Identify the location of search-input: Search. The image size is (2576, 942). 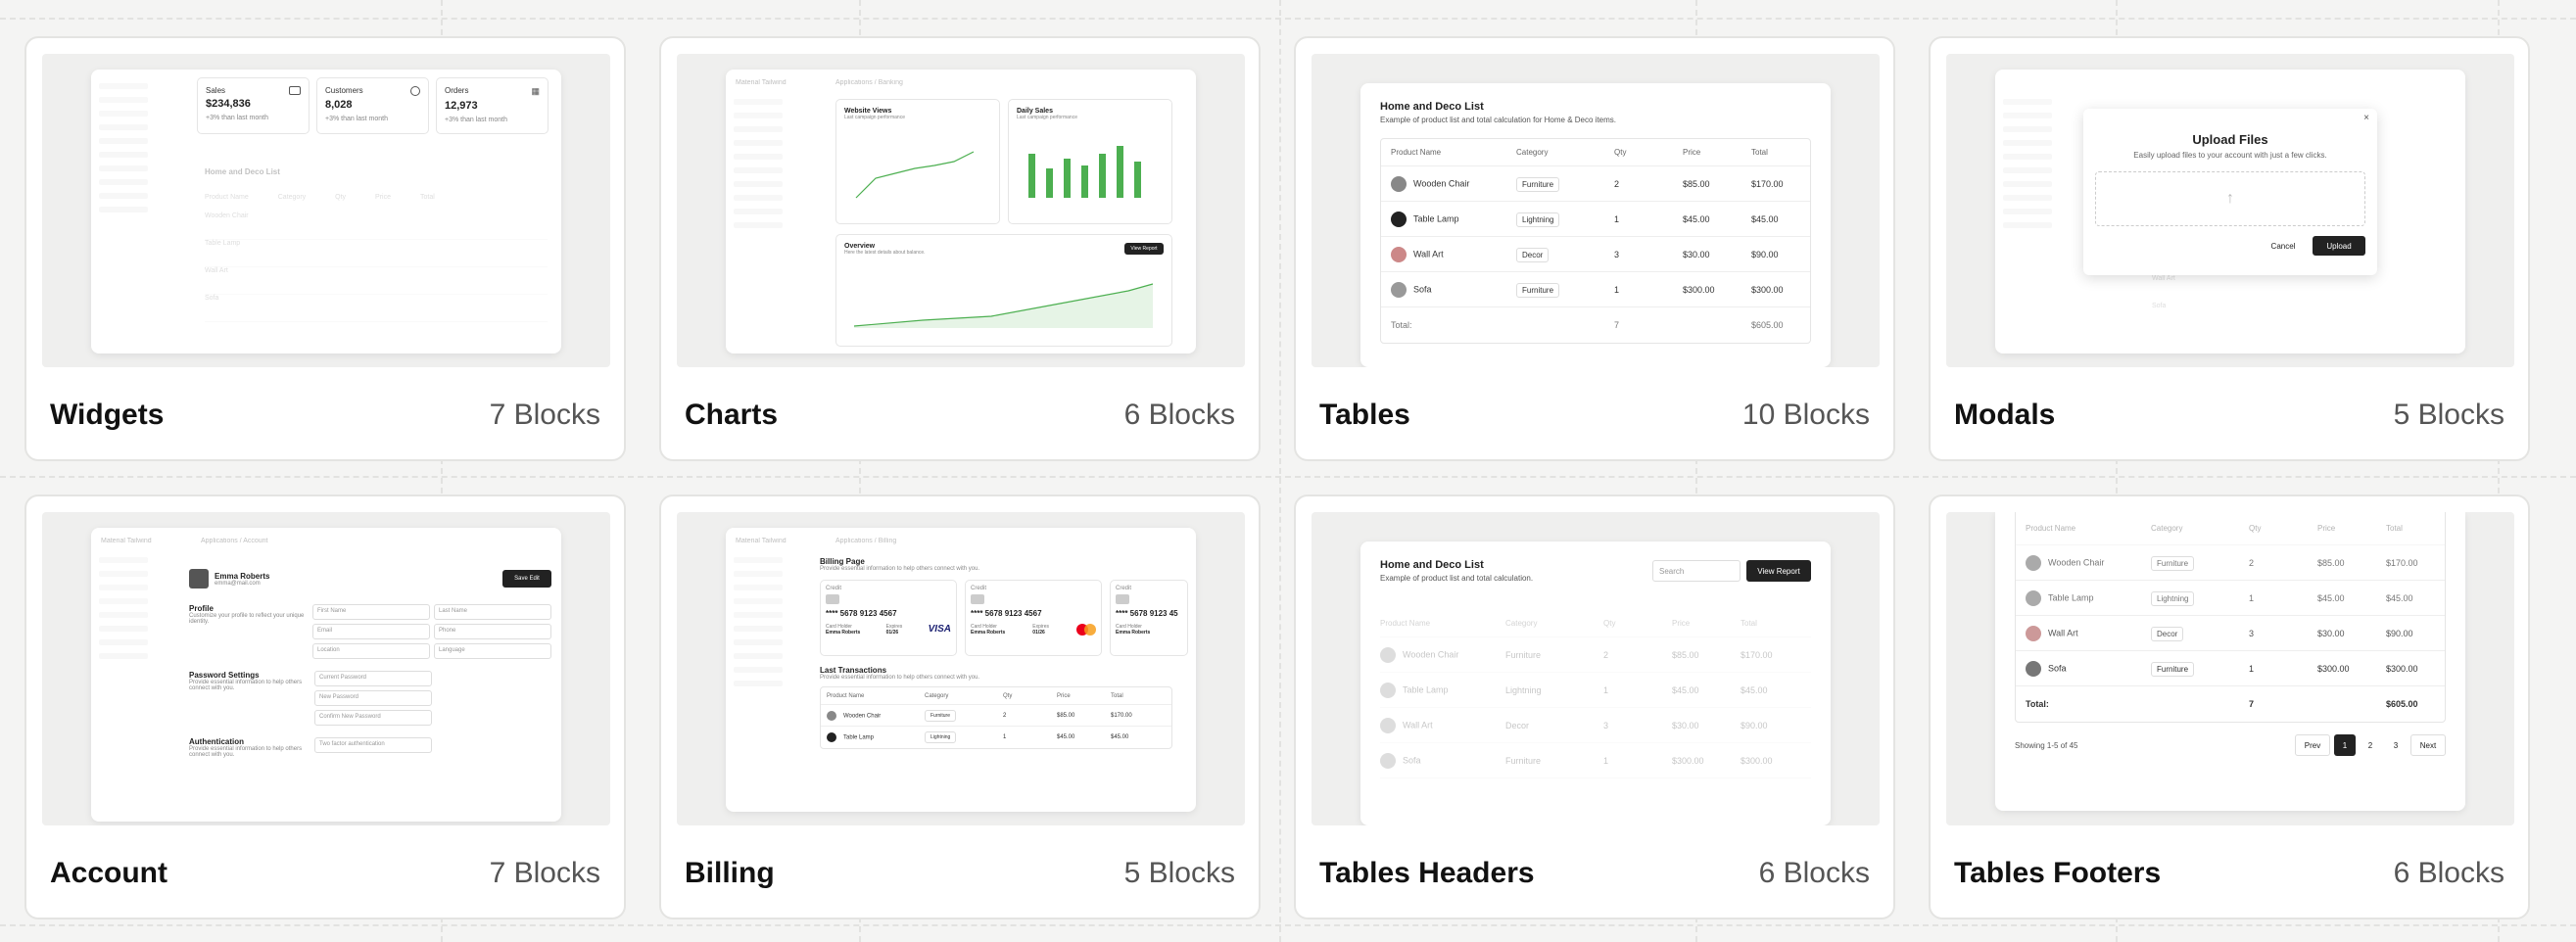
(1696, 571).